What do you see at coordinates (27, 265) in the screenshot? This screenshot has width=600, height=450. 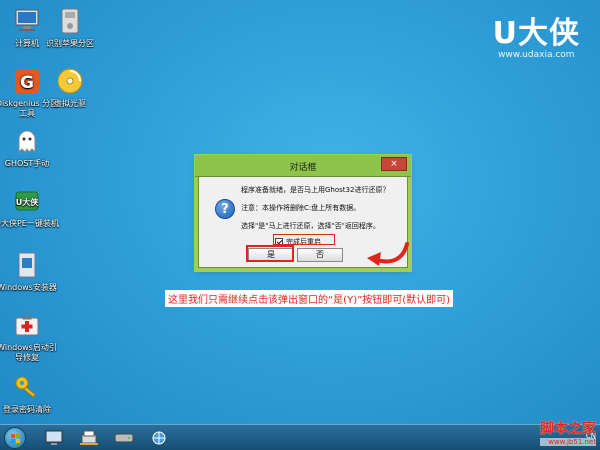 I see `windows-installer-icon` at bounding box center [27, 265].